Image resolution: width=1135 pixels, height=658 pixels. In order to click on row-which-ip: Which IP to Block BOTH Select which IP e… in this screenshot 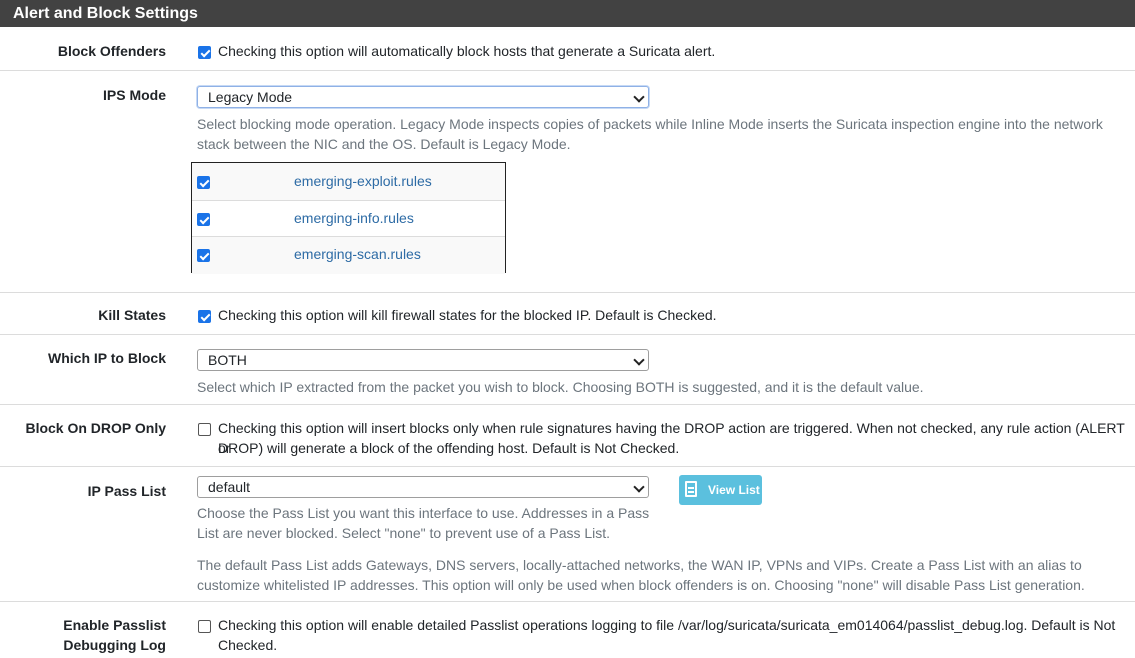, I will do `click(567, 370)`.